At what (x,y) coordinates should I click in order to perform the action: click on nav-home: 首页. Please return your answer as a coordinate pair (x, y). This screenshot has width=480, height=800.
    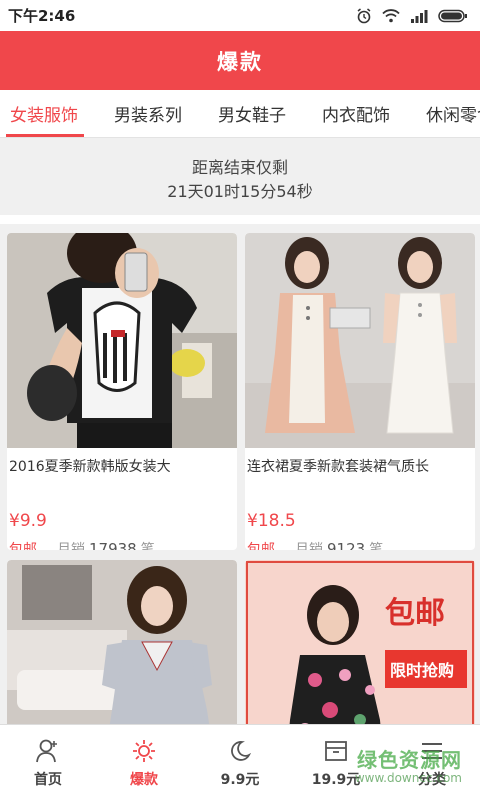
    Looking at the image, I should click on (48, 762).